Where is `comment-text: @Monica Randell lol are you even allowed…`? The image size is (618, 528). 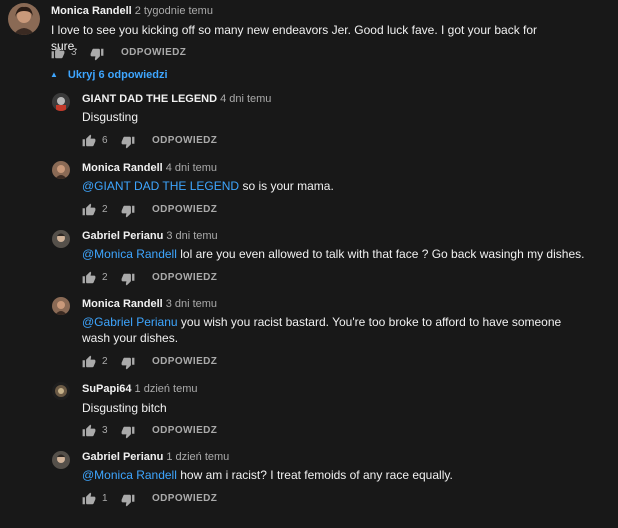 comment-text: @Monica Randell lol are you even allowed… is located at coordinates (337, 254).